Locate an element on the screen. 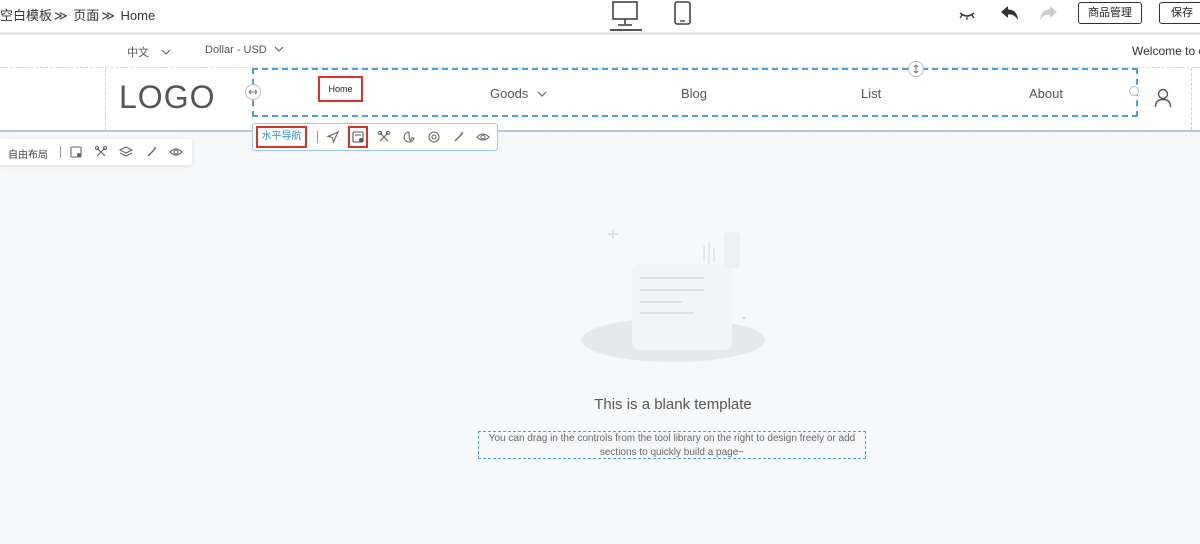 The width and height of the screenshot is (1200, 544). undo-icon is located at coordinates (1009, 13).